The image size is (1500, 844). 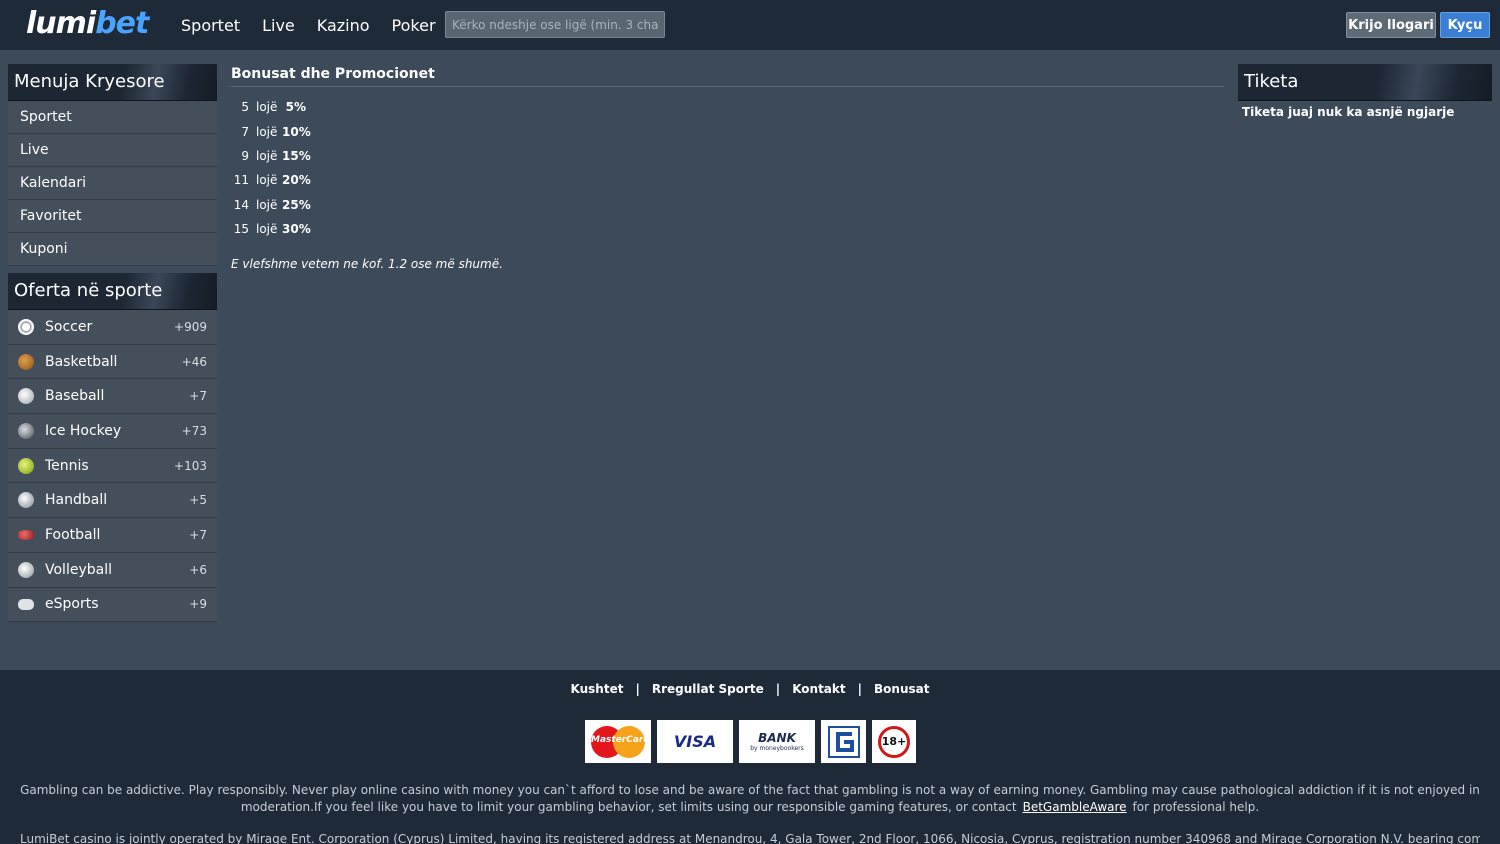 I want to click on main-menu: Sportet Live Kalendari Favoritet Kuponi, so click(x=112, y=183).